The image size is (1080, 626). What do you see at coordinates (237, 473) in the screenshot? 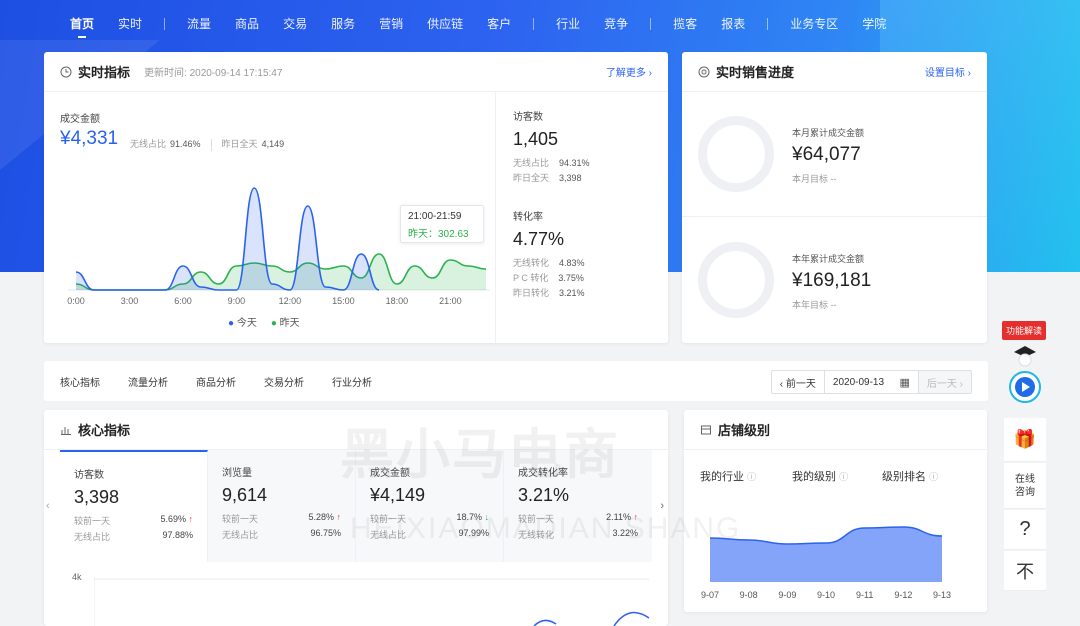
I see `metric-label: 浏览量` at bounding box center [237, 473].